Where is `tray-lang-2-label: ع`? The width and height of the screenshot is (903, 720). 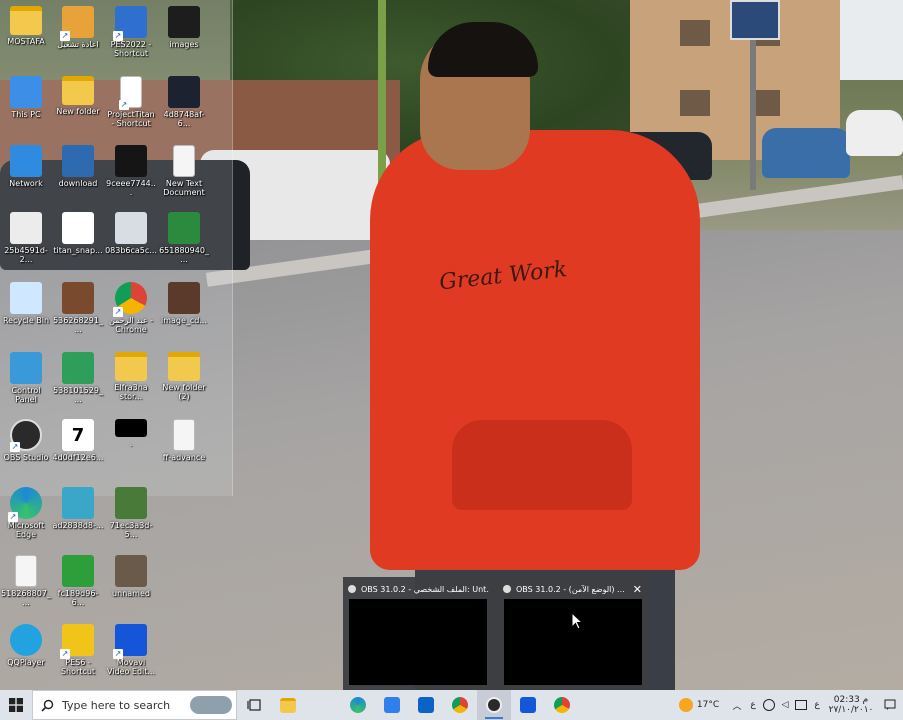
tray-lang-2-label: ع is located at coordinates (817, 705).